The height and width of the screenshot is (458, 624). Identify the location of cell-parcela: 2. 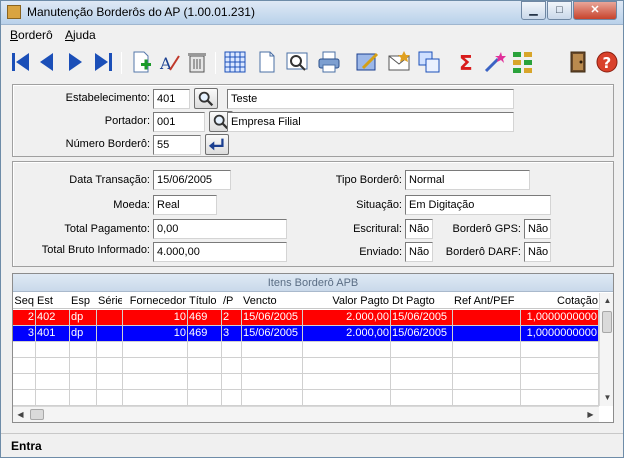
(232, 318).